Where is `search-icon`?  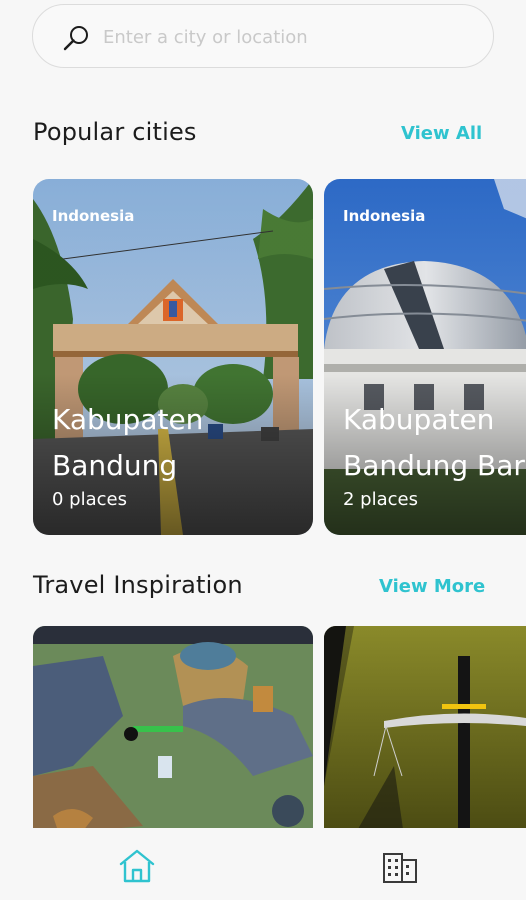
search-icon is located at coordinates (75, 38).